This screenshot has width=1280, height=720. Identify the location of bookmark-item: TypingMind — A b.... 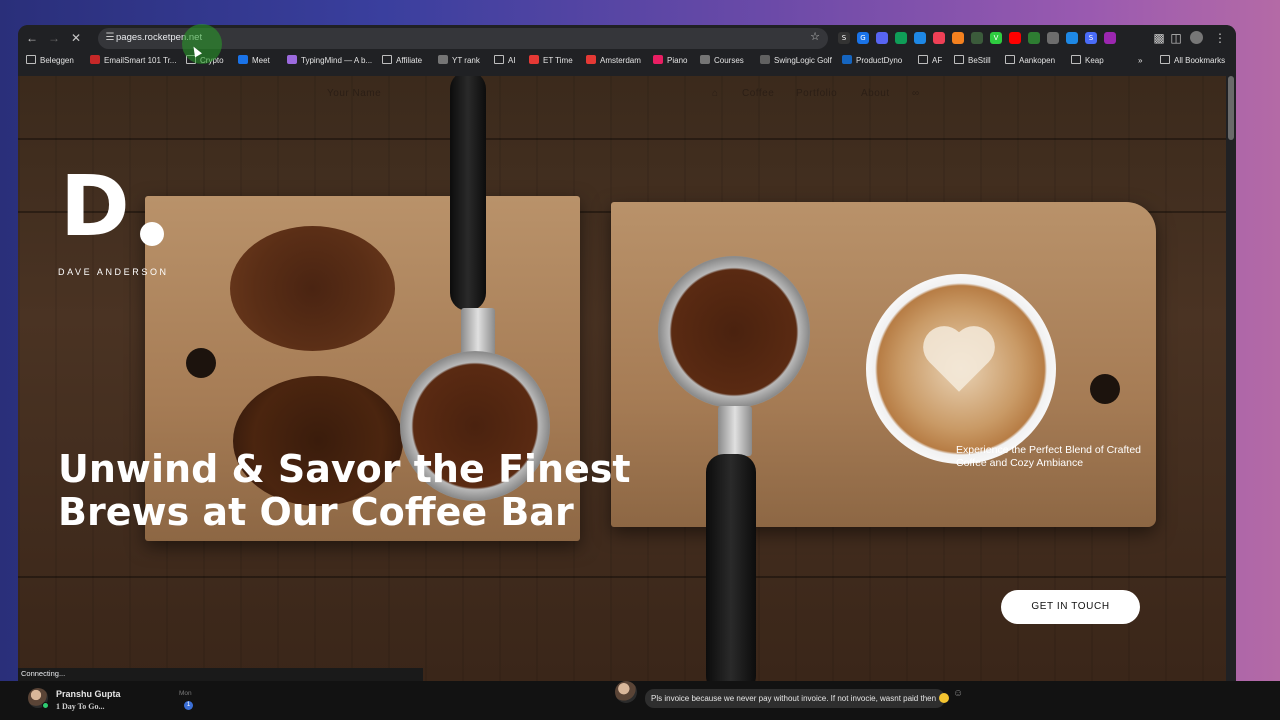
(329, 61).